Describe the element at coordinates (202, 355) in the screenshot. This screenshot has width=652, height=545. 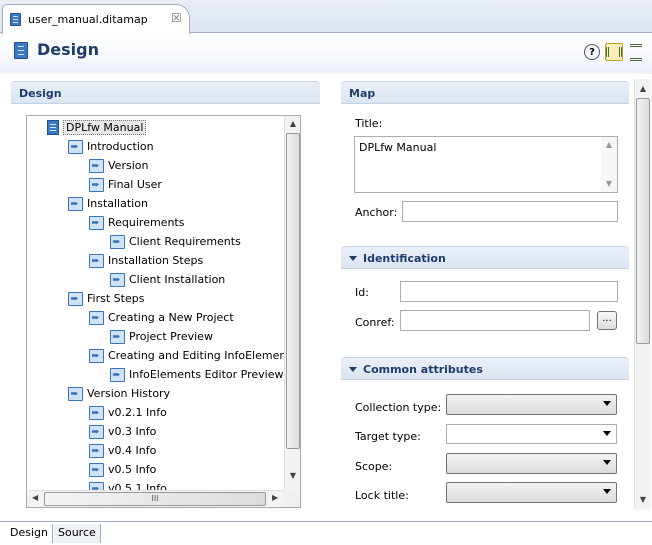
I see `tree-item-label: Creating and Editing InfoElements` at that location.